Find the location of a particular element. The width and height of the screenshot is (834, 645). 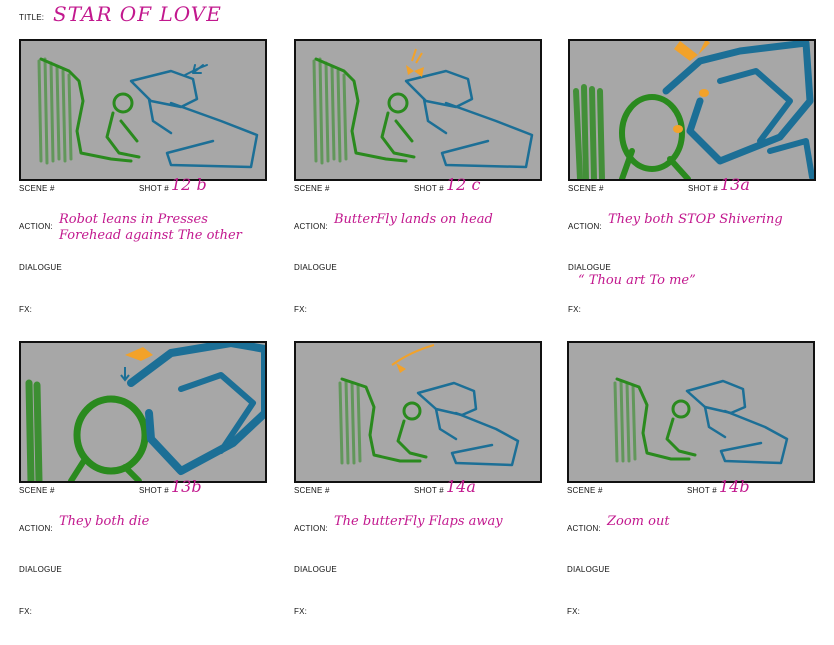

shot-number: 14a is located at coordinates (461, 486).